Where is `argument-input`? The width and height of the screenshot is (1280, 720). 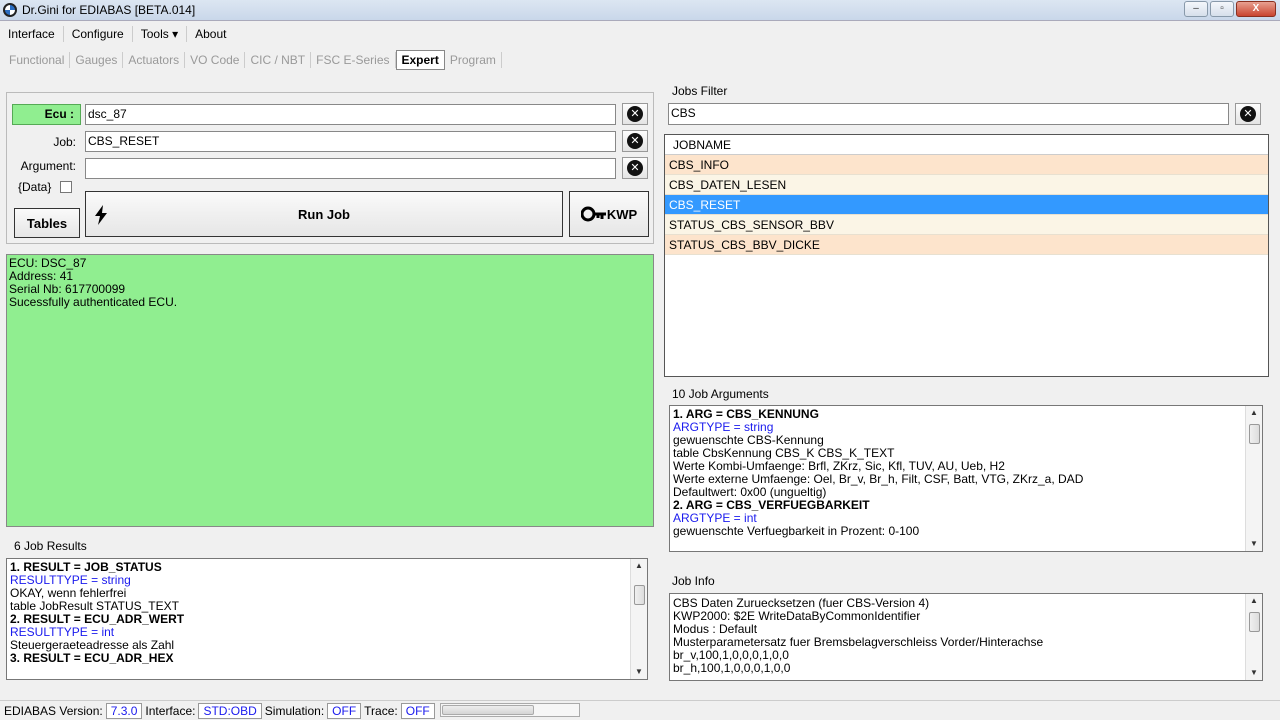
argument-input is located at coordinates (350, 168).